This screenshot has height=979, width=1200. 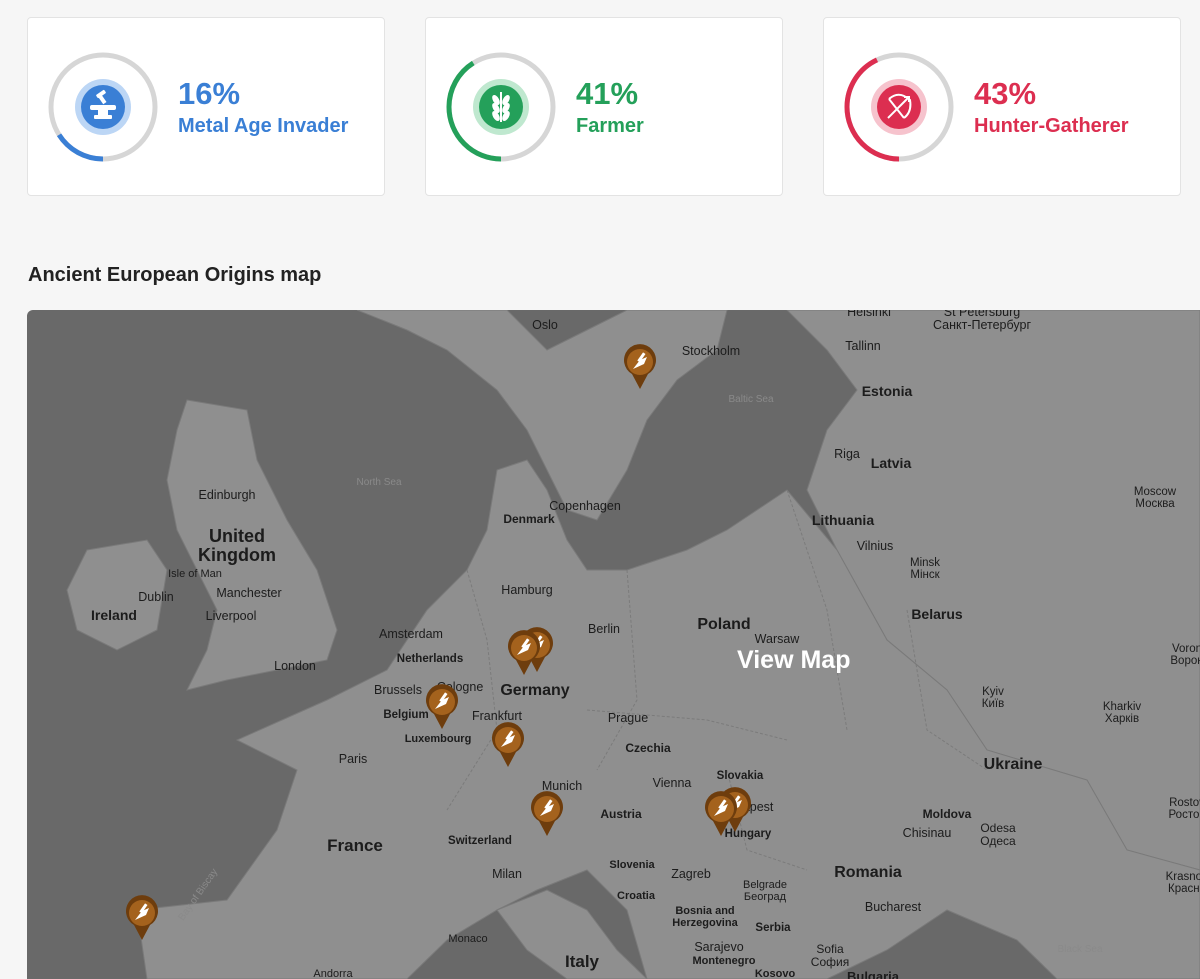 What do you see at coordinates (527, 590) in the screenshot?
I see `map-label-hamburg: Hamburg` at bounding box center [527, 590].